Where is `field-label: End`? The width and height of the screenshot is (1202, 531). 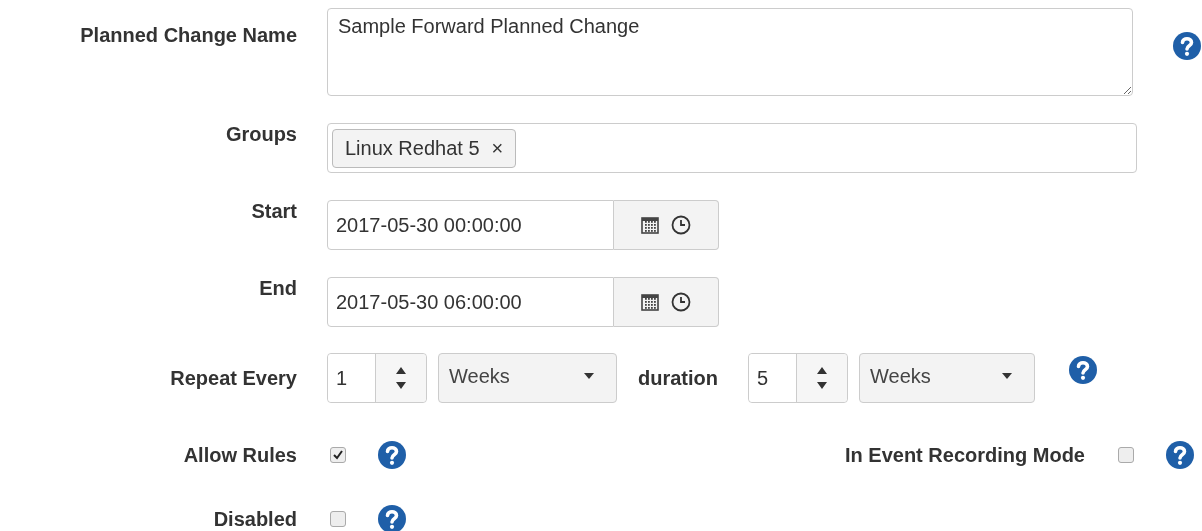 field-label: End is located at coordinates (277, 288).